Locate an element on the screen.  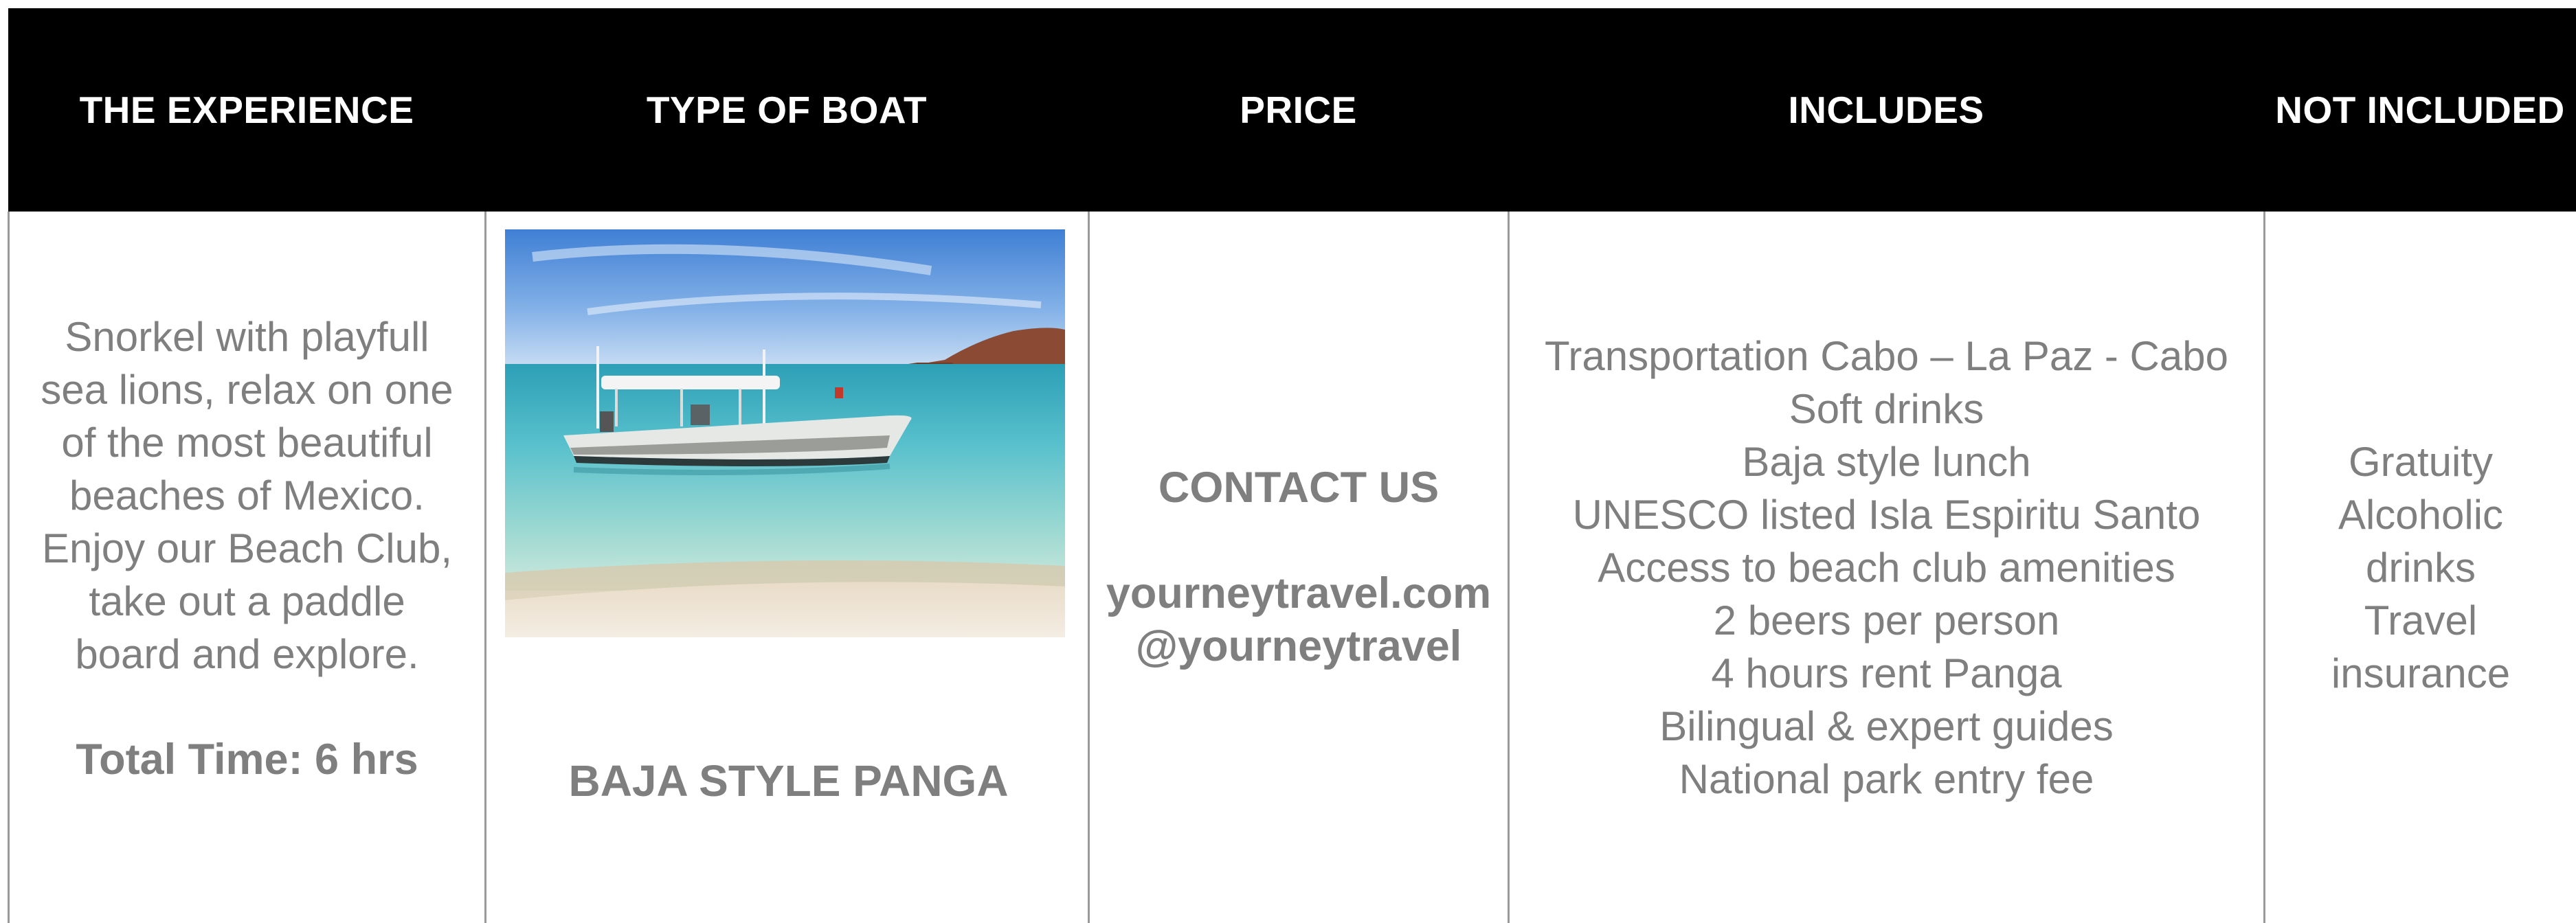
boat-type-label: BAJA STYLE PANGA is located at coordinates (788, 781).